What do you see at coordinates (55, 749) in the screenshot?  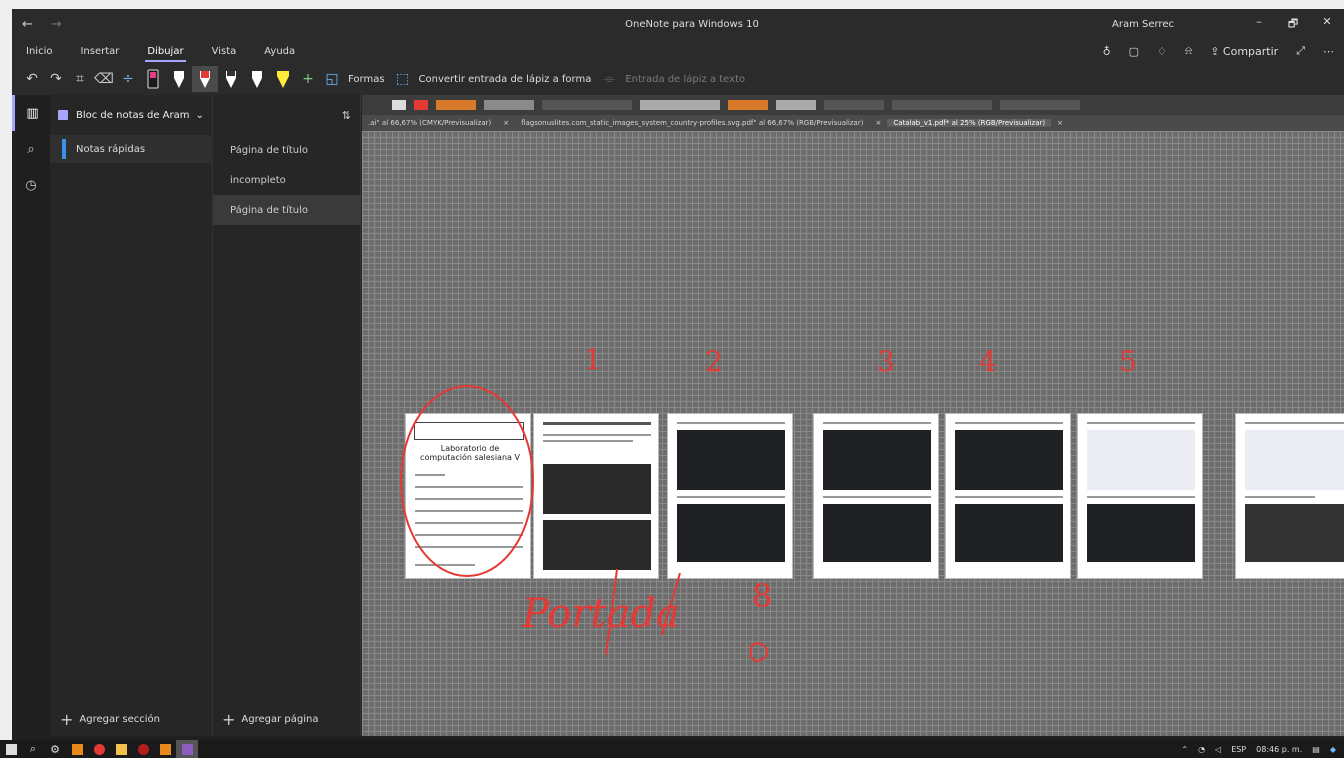 I see `settings-icon: ⚙` at bounding box center [55, 749].